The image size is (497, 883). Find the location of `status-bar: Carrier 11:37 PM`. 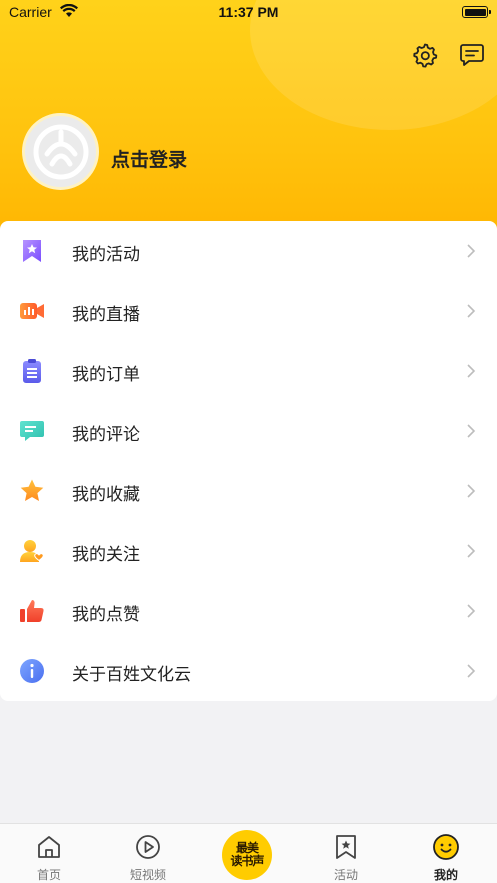

status-bar: Carrier 11:37 PM is located at coordinates (248, 13).